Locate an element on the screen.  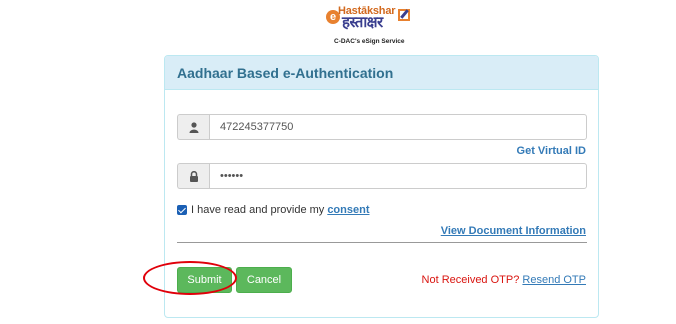
consent-row: I have read and provide my consent is located at coordinates (273, 210).